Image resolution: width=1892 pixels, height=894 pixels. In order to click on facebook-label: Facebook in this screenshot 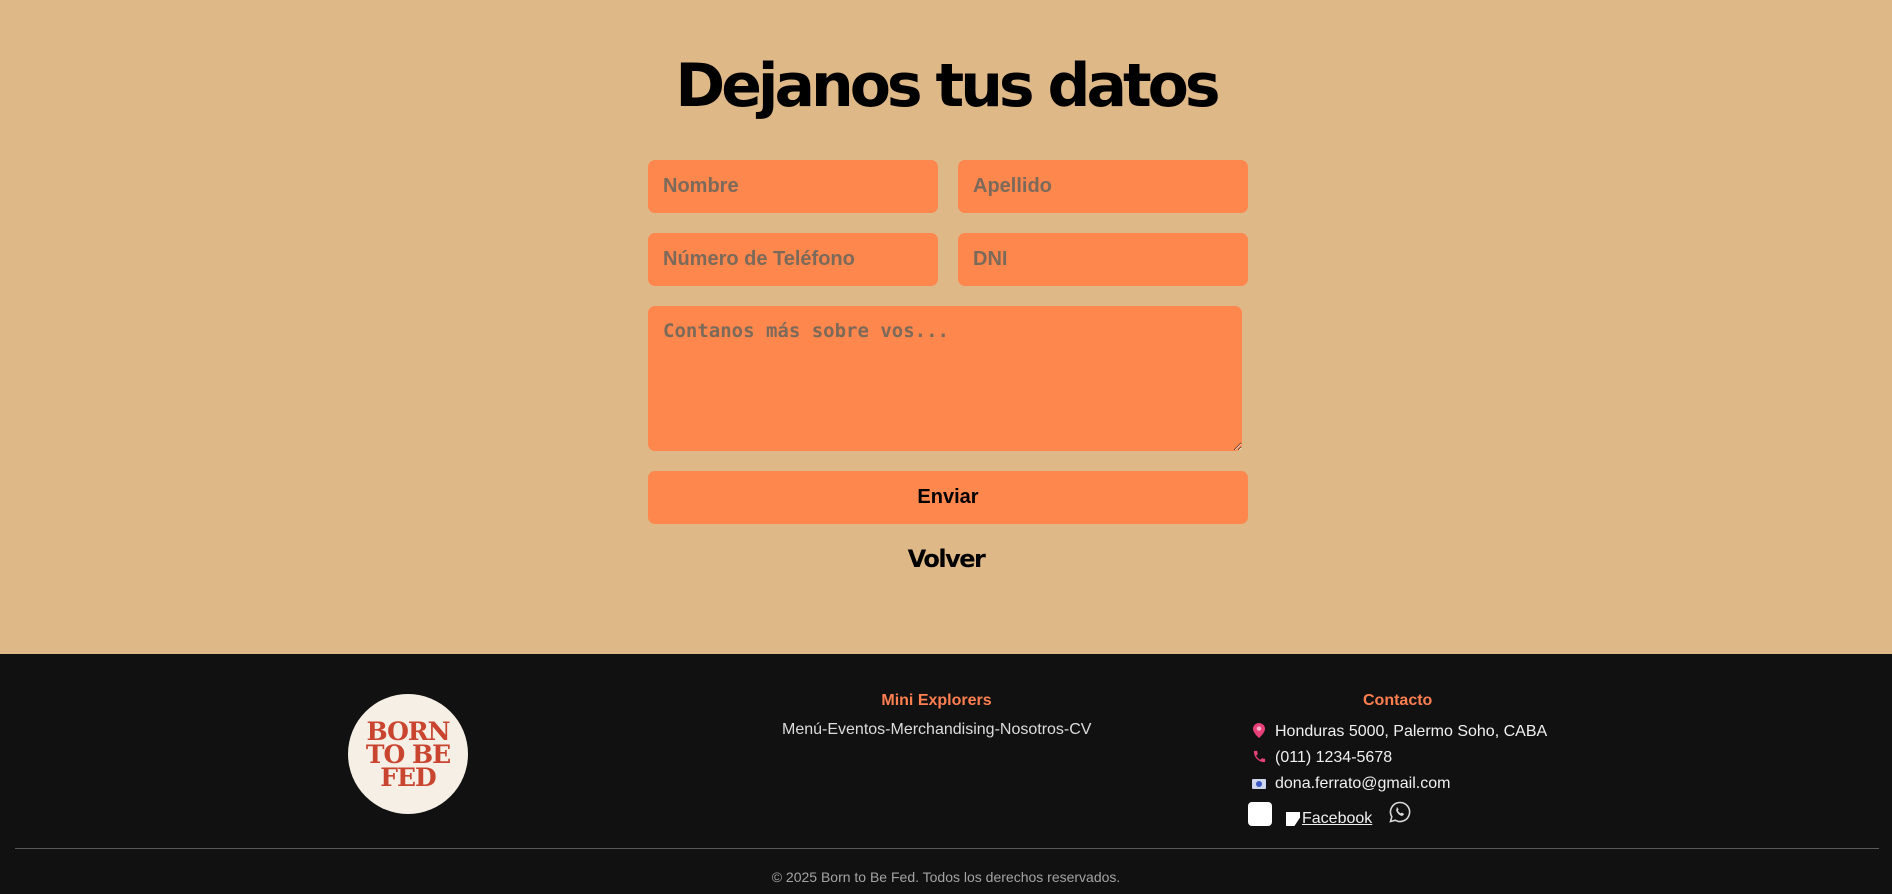, I will do `click(1337, 818)`.